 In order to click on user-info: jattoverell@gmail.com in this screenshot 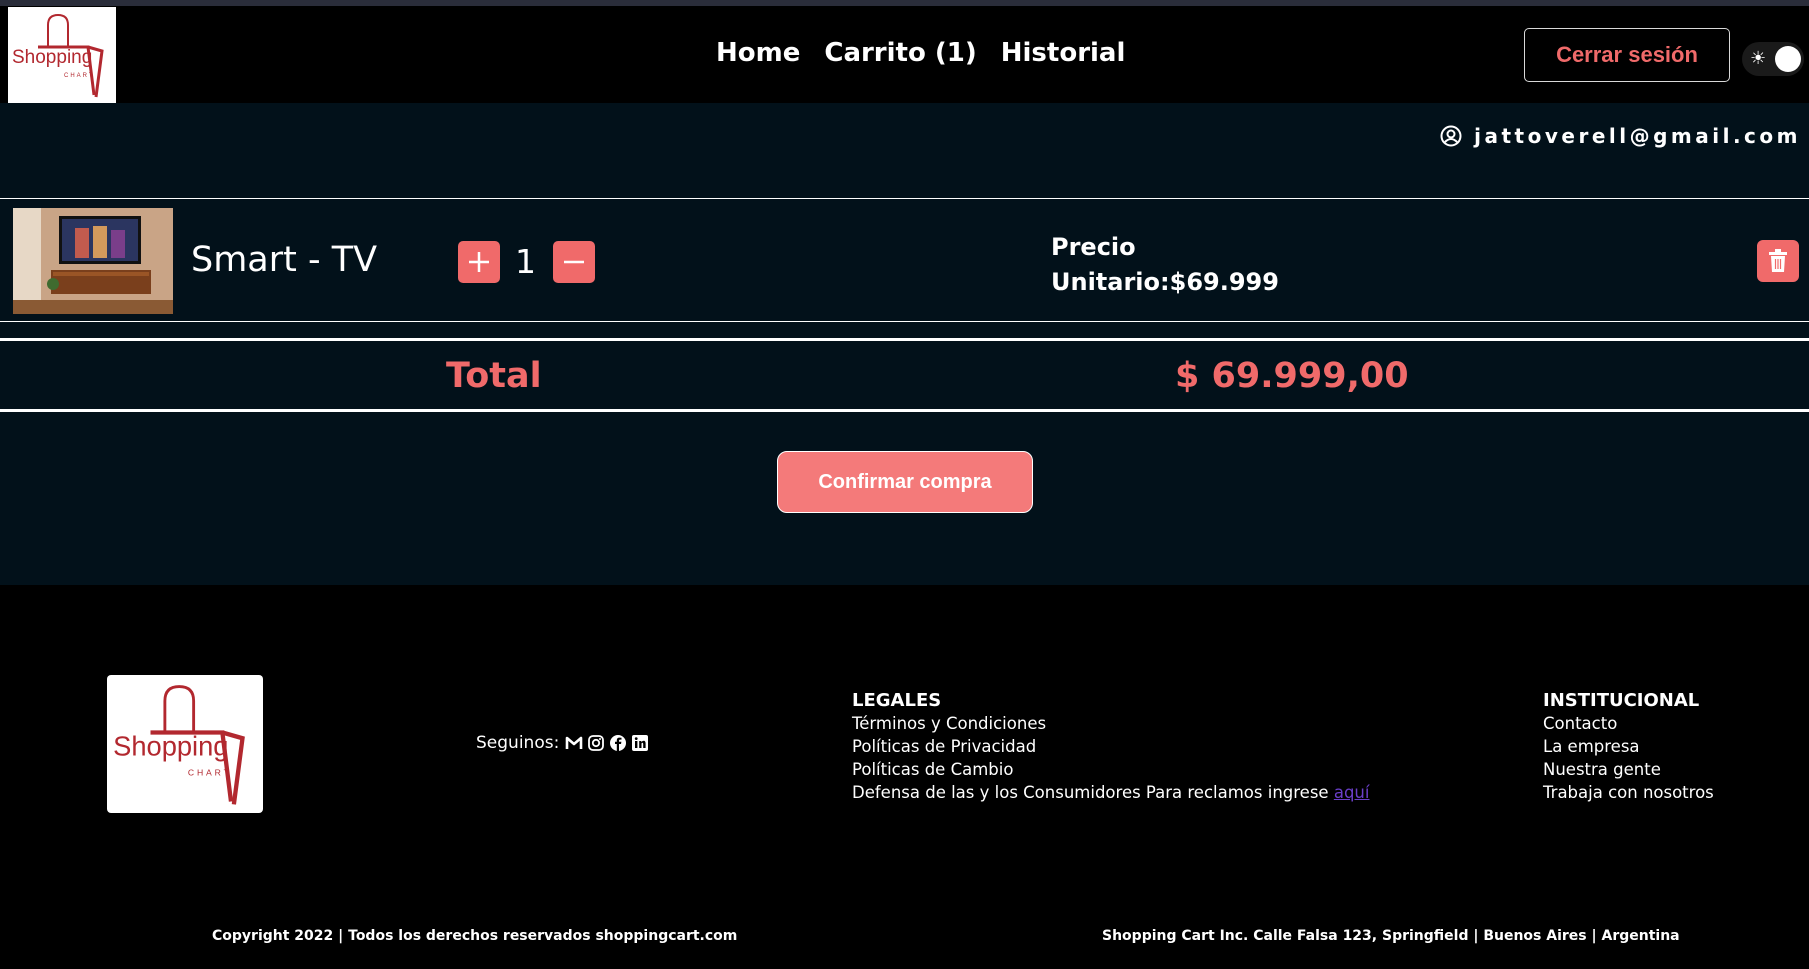, I will do `click(1620, 136)`.